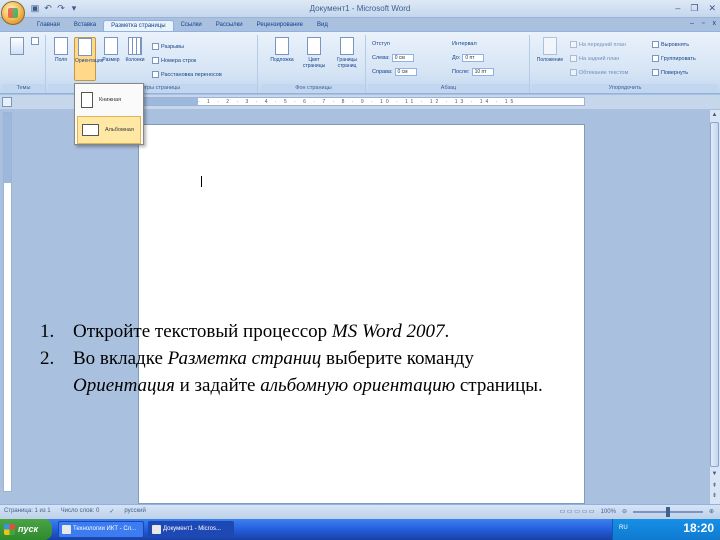 Image resolution: width=720 pixels, height=540 pixels. Describe the element at coordinates (714, 474) in the screenshot. I see `scroll-down-icon: ▼` at that location.